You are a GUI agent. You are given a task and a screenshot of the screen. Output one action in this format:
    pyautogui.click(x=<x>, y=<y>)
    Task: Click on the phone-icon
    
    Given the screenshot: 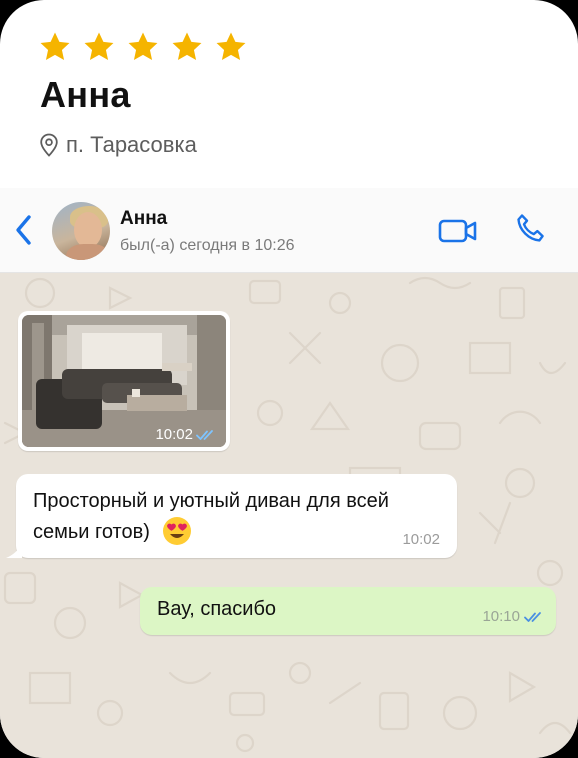 What is the action you would take?
    pyautogui.click(x=531, y=229)
    